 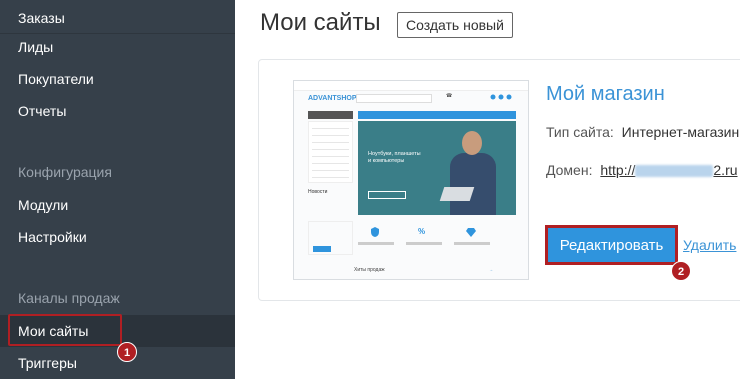 What do you see at coordinates (127, 352) in the screenshot?
I see `callout-badge-1: 1` at bounding box center [127, 352].